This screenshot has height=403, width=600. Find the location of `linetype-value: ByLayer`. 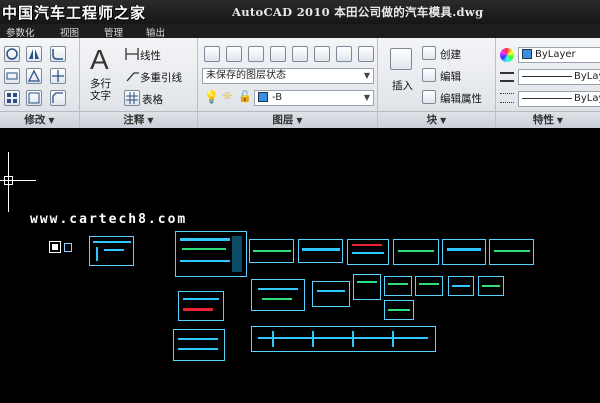

linetype-value: ByLayer is located at coordinates (587, 76).